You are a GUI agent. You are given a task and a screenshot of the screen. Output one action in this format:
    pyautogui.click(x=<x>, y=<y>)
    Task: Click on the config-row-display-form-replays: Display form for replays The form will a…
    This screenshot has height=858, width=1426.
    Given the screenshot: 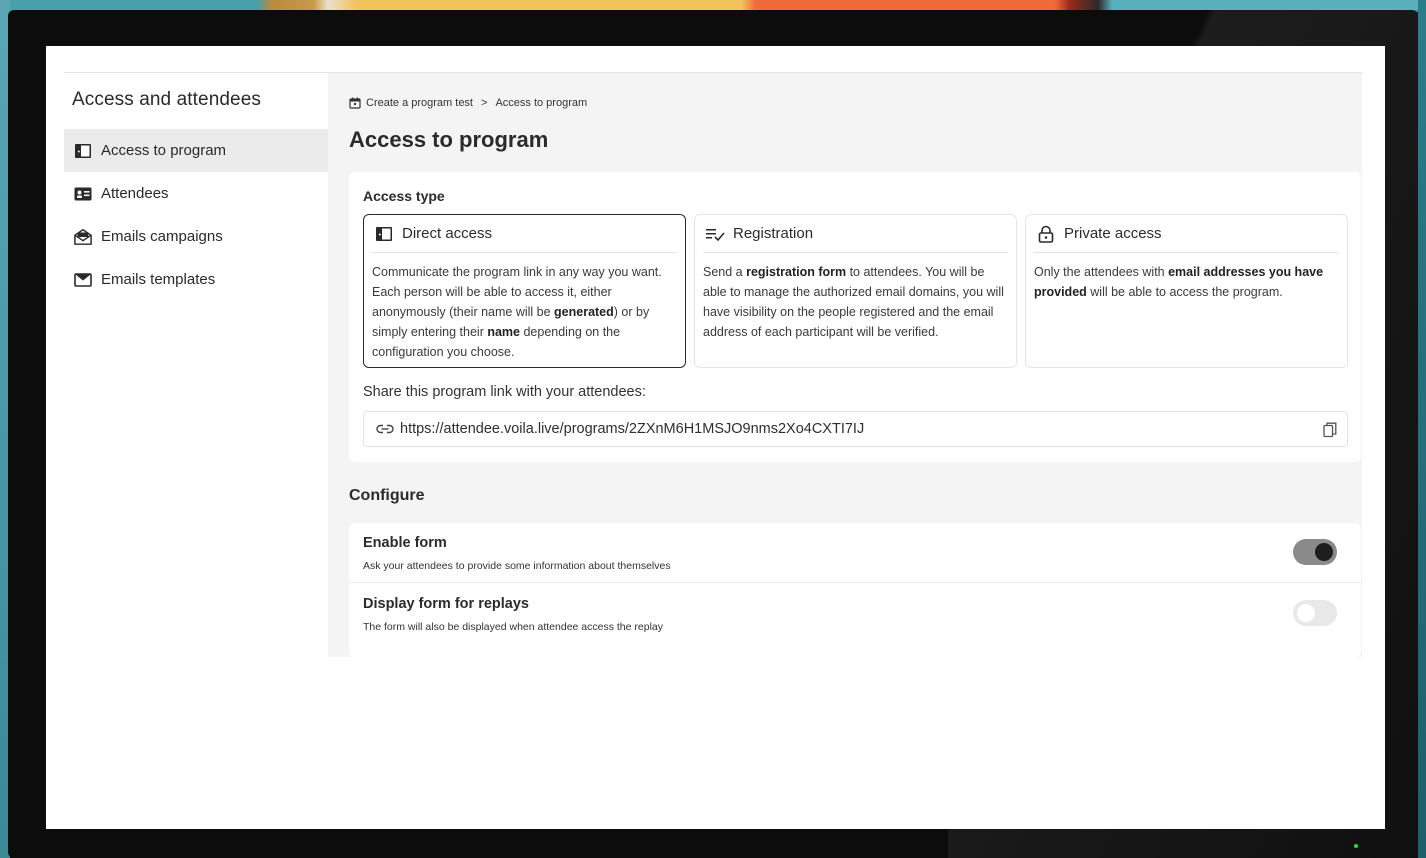 What is the action you would take?
    pyautogui.click(x=855, y=614)
    